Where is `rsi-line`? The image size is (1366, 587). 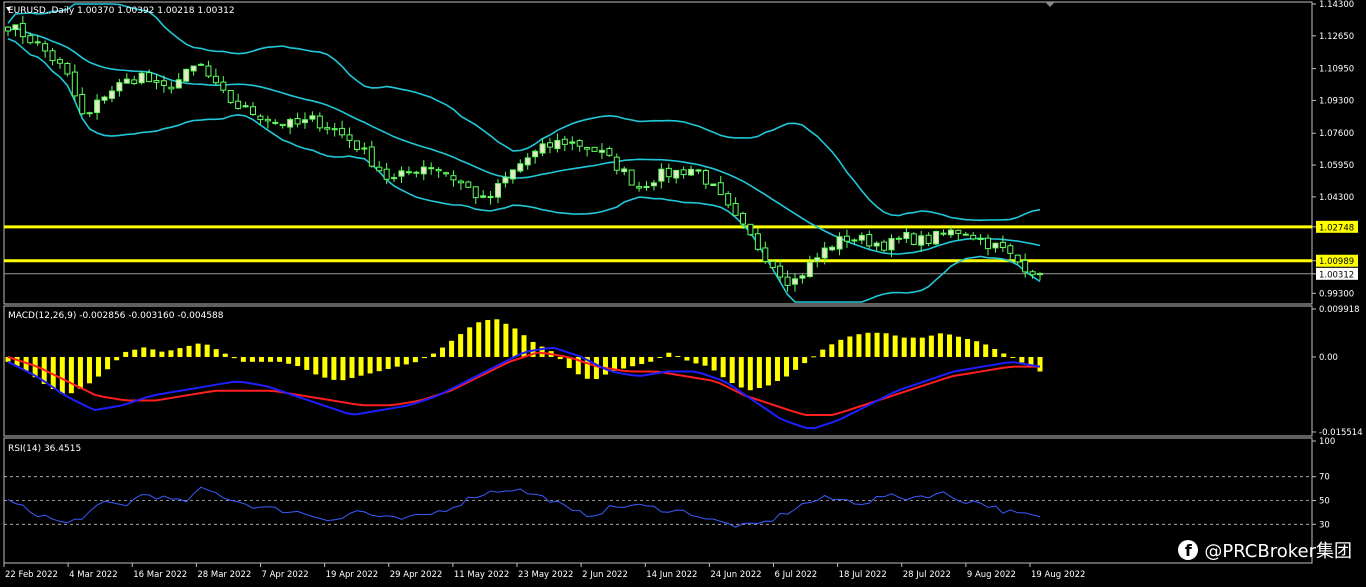 rsi-line is located at coordinates (524, 507).